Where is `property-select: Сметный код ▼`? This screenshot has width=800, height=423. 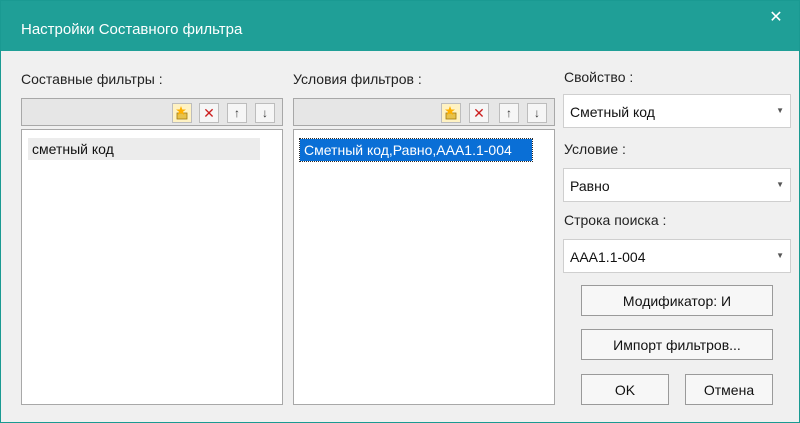 property-select: Сметный код ▼ is located at coordinates (677, 111).